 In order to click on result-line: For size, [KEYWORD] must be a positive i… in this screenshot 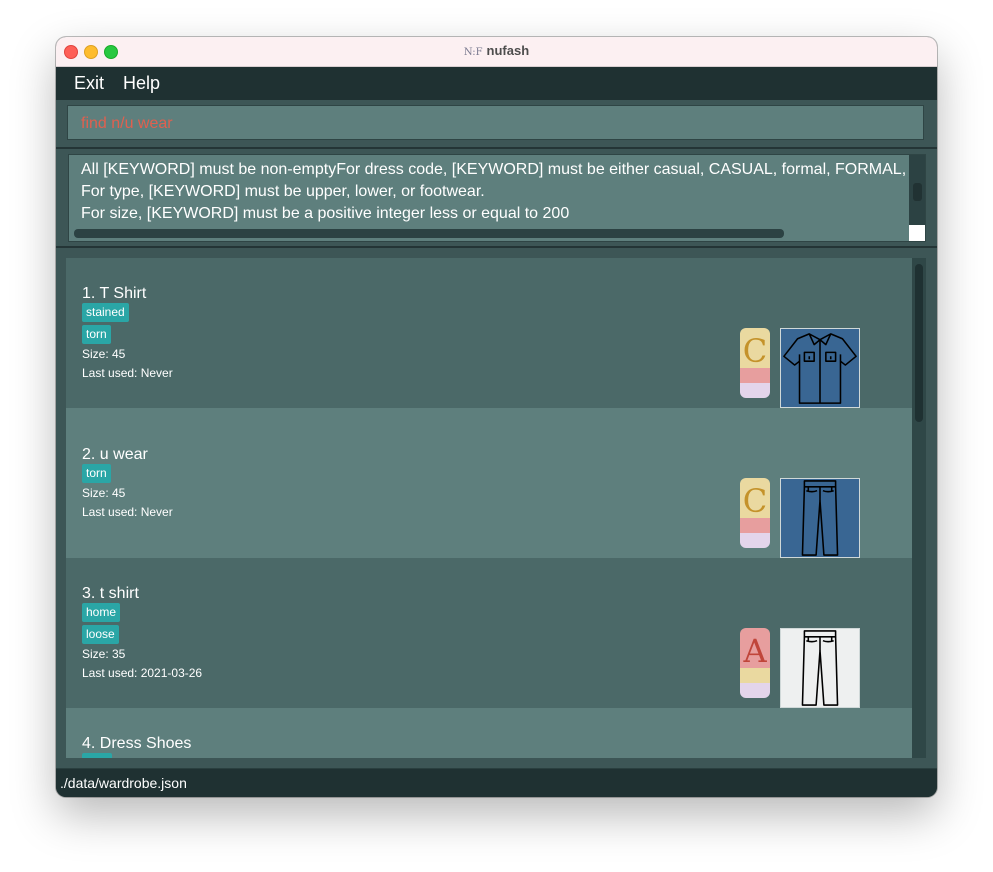, I will do `click(325, 213)`.